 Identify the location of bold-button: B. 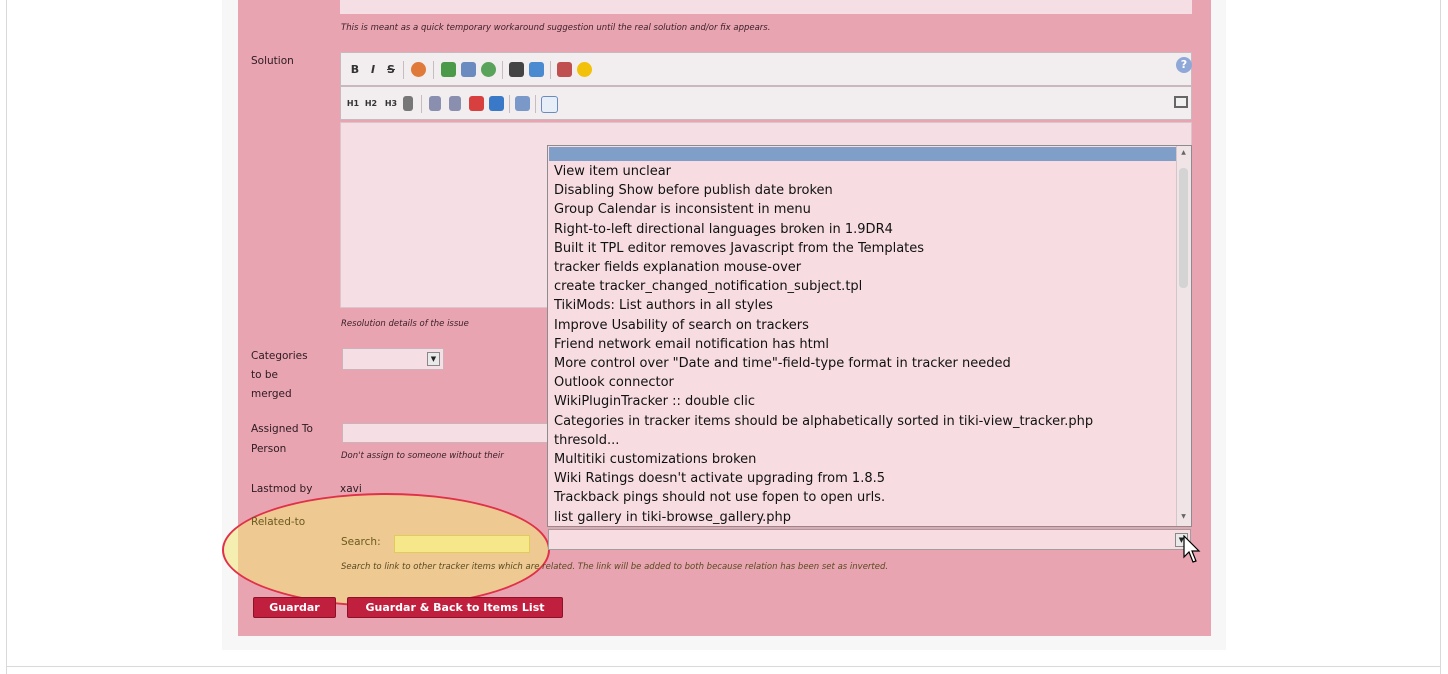
(355, 70).